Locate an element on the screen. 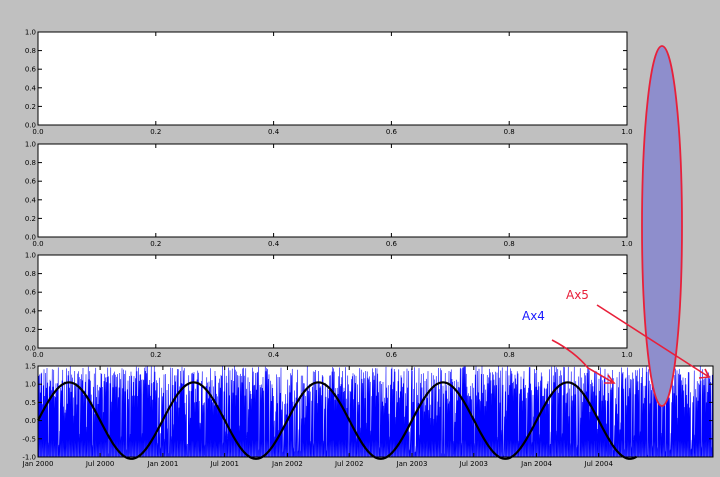 The width and height of the screenshot is (720, 477). y-tick-label: 1.5 is located at coordinates (30, 367).